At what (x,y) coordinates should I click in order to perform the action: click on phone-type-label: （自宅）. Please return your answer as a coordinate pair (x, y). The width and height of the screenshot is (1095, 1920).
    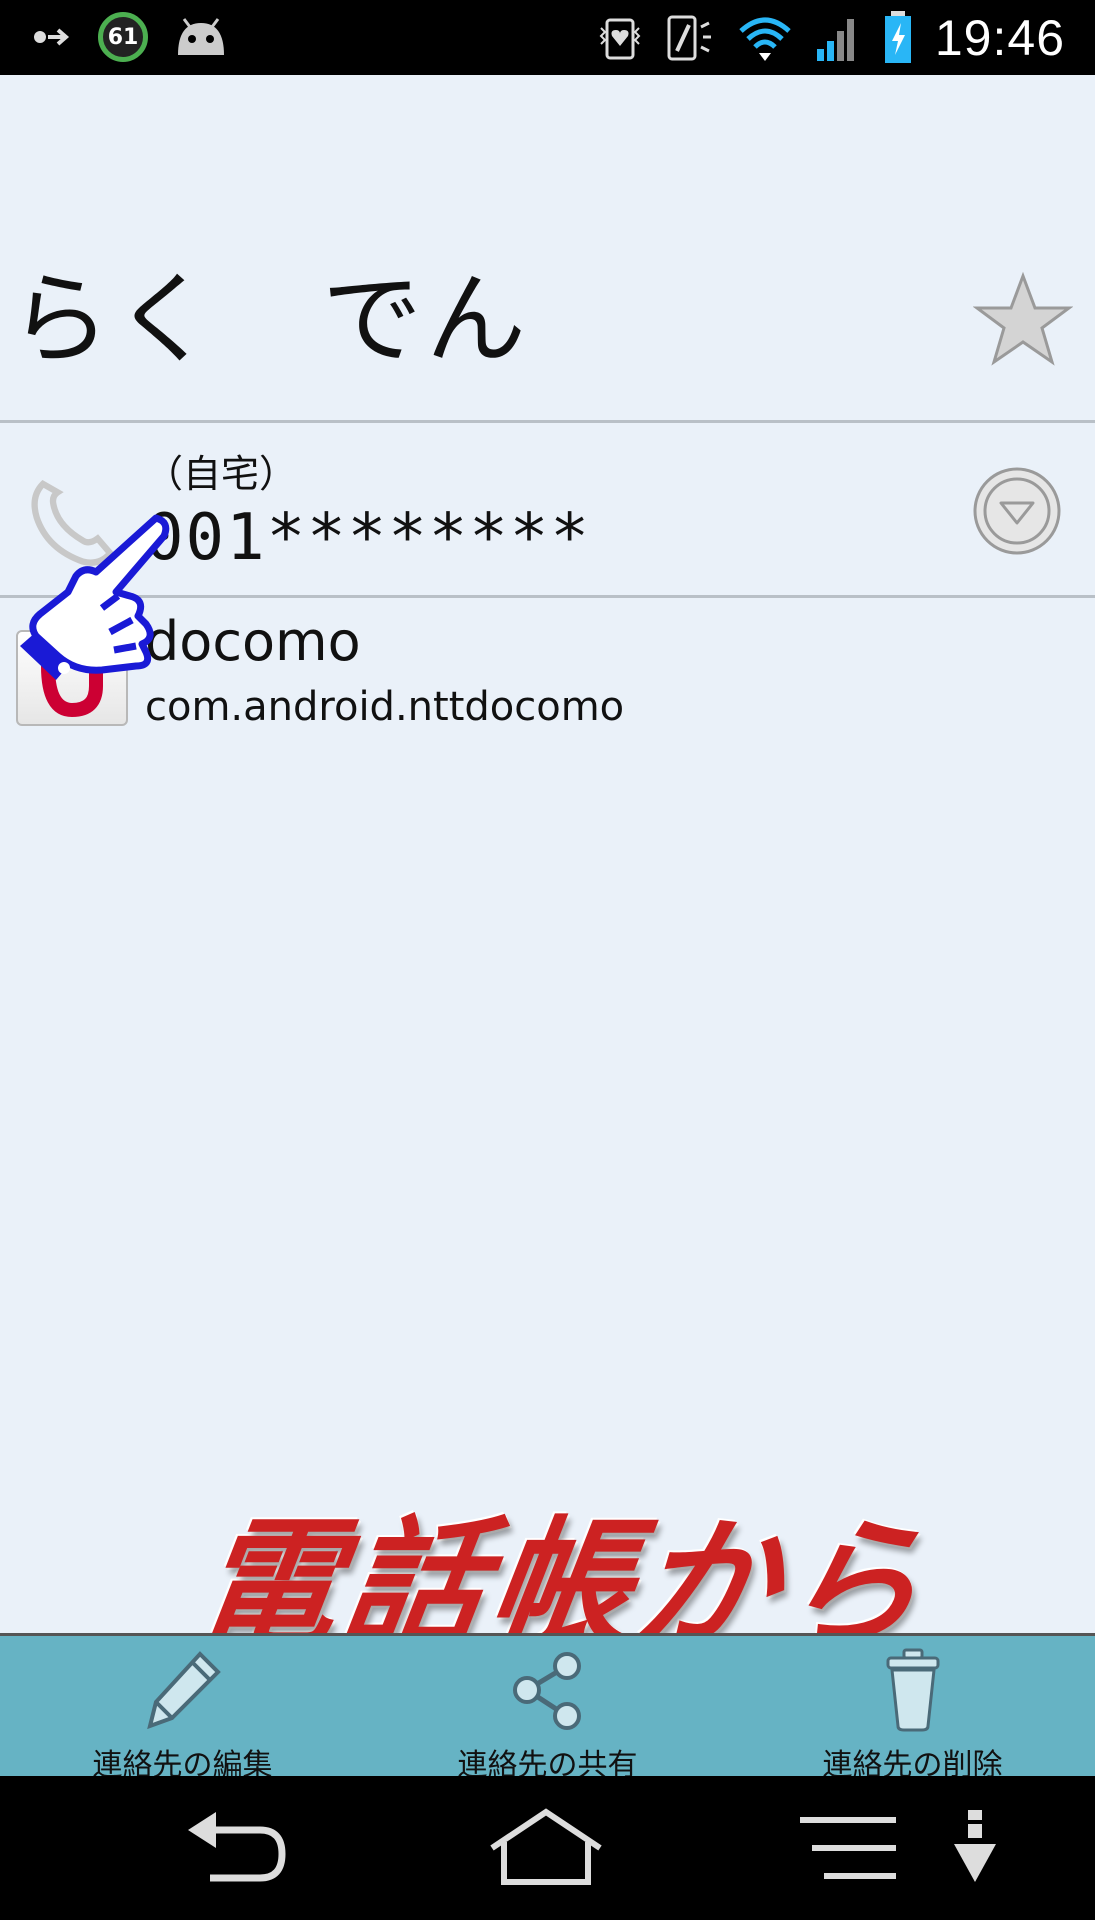
    Looking at the image, I should click on (221, 474).